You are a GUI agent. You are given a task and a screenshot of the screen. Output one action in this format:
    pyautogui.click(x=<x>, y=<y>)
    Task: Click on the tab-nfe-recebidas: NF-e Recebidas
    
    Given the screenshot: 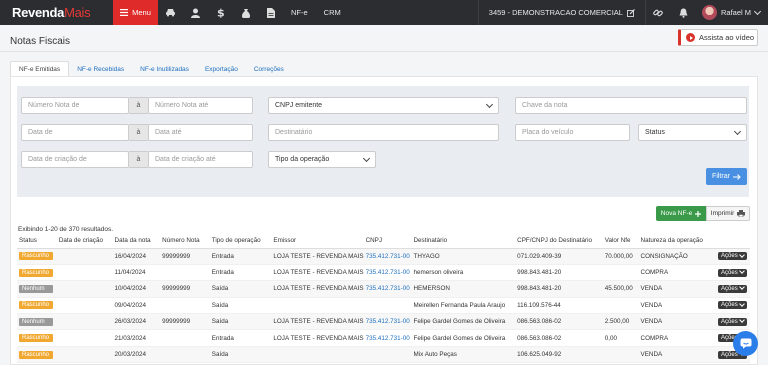 What is the action you would take?
    pyautogui.click(x=100, y=69)
    